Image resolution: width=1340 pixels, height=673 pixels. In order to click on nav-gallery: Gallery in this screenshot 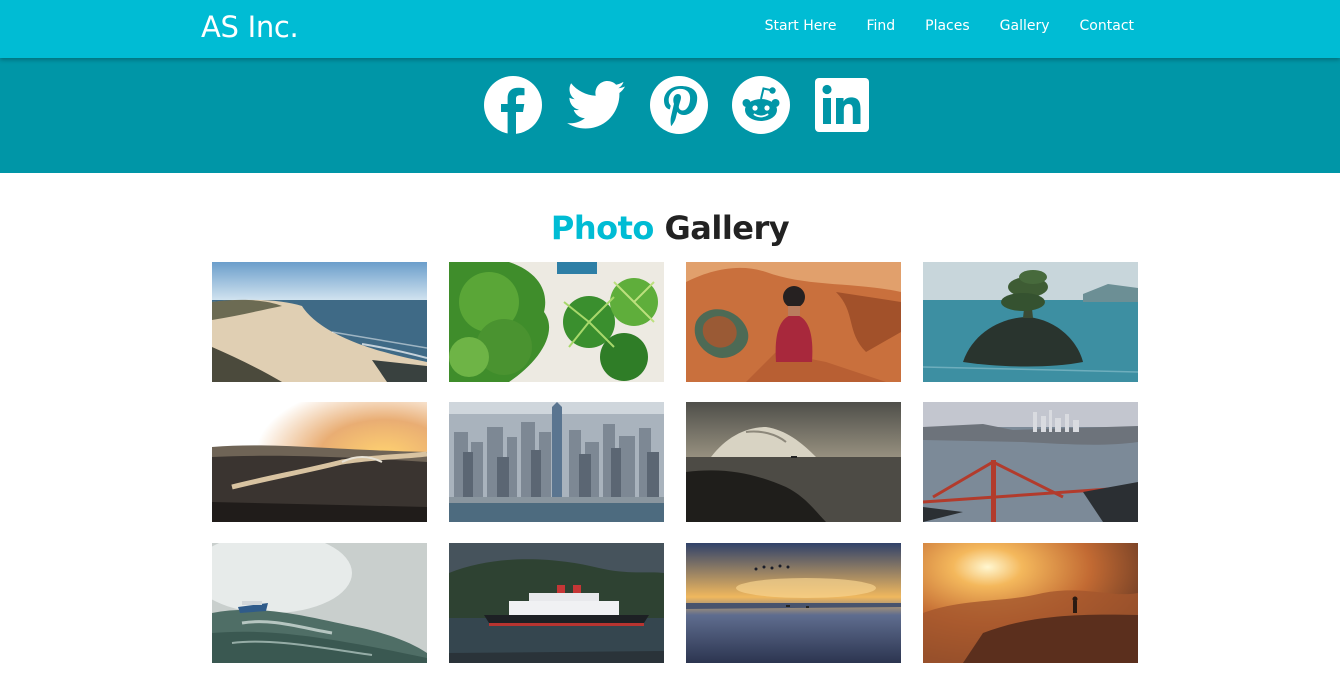, I will do `click(1025, 26)`.